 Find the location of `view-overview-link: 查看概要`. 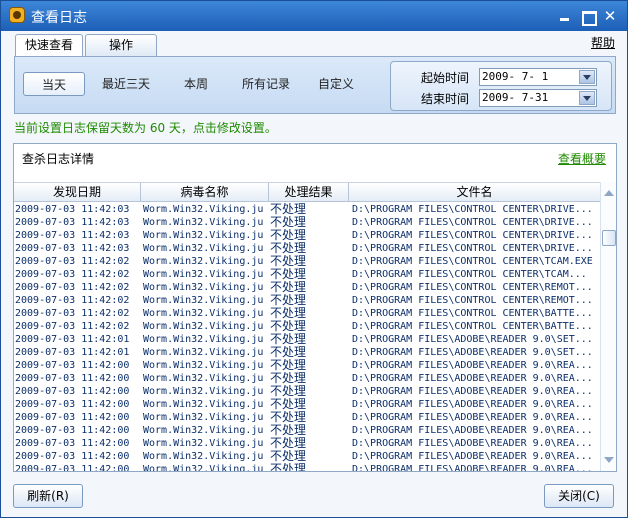

view-overview-link: 查看概要 is located at coordinates (582, 158).